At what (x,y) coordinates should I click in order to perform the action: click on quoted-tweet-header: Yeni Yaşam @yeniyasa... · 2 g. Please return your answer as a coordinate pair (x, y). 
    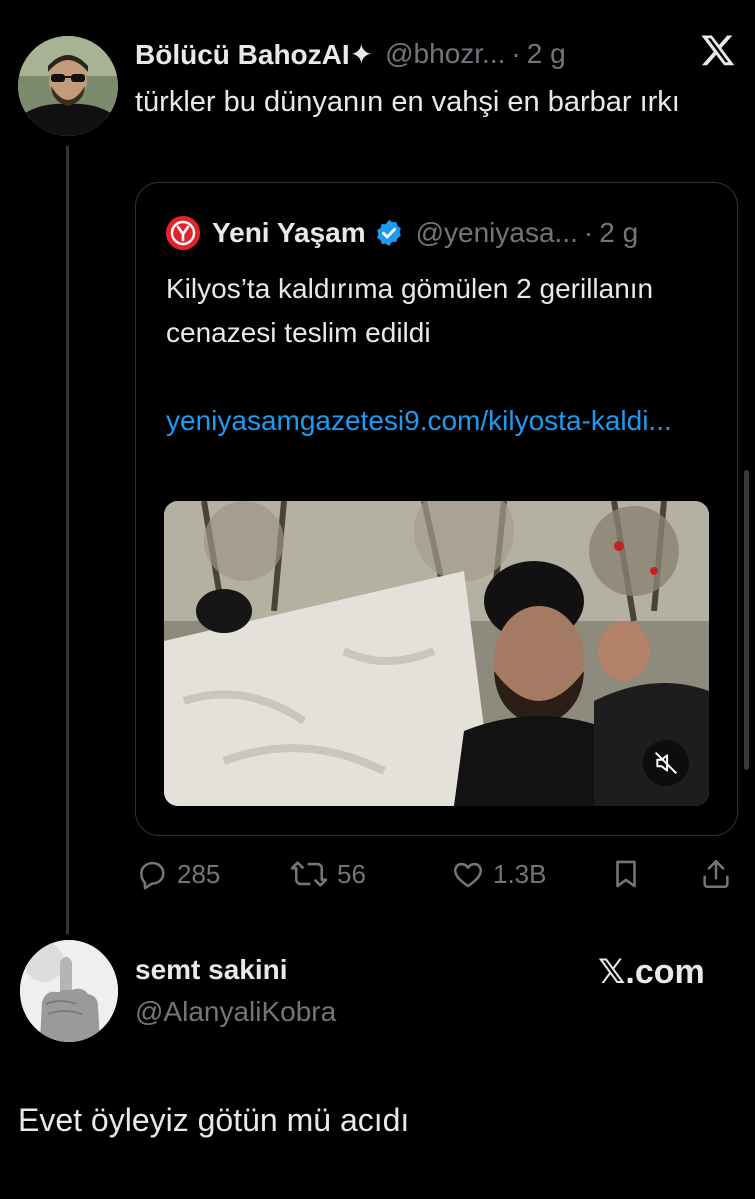
    Looking at the image, I should click on (402, 233).